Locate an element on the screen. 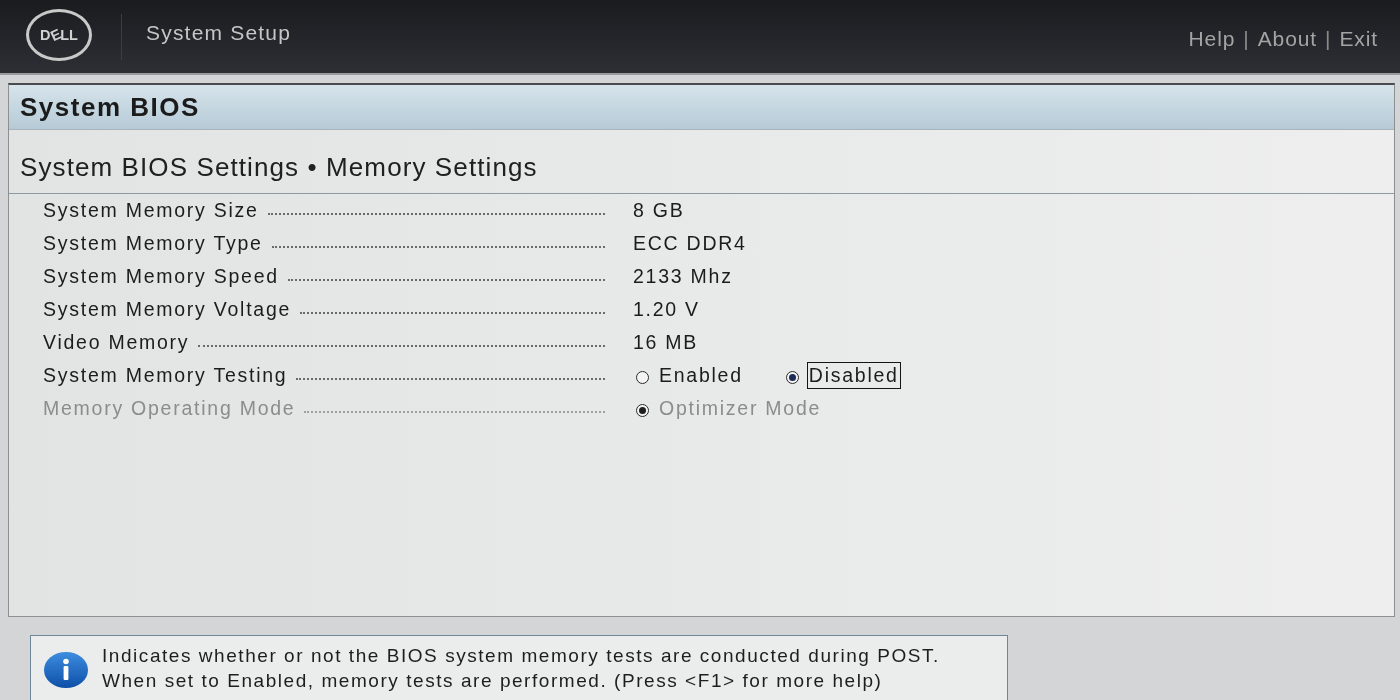  app-title: System Setup is located at coordinates (219, 32).